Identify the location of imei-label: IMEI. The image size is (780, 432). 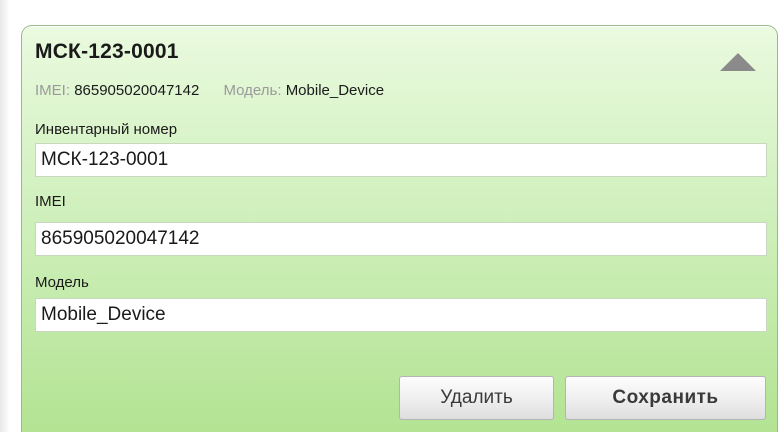
(50, 201).